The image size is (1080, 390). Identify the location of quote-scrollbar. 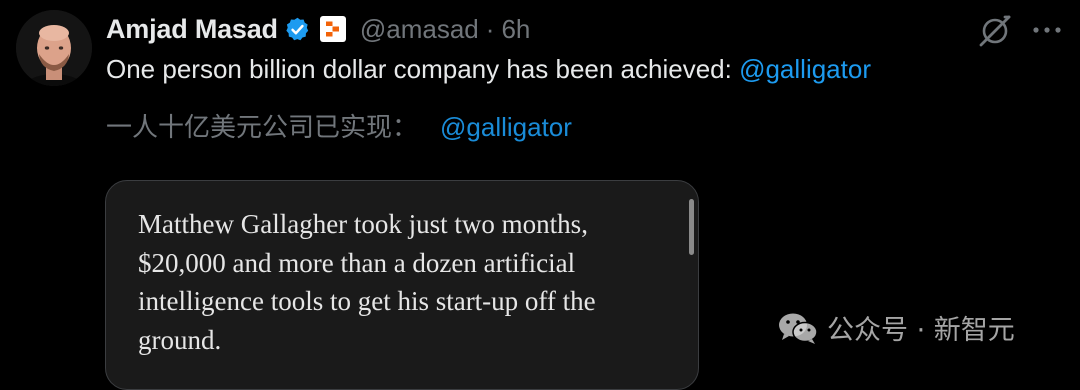
(691, 227).